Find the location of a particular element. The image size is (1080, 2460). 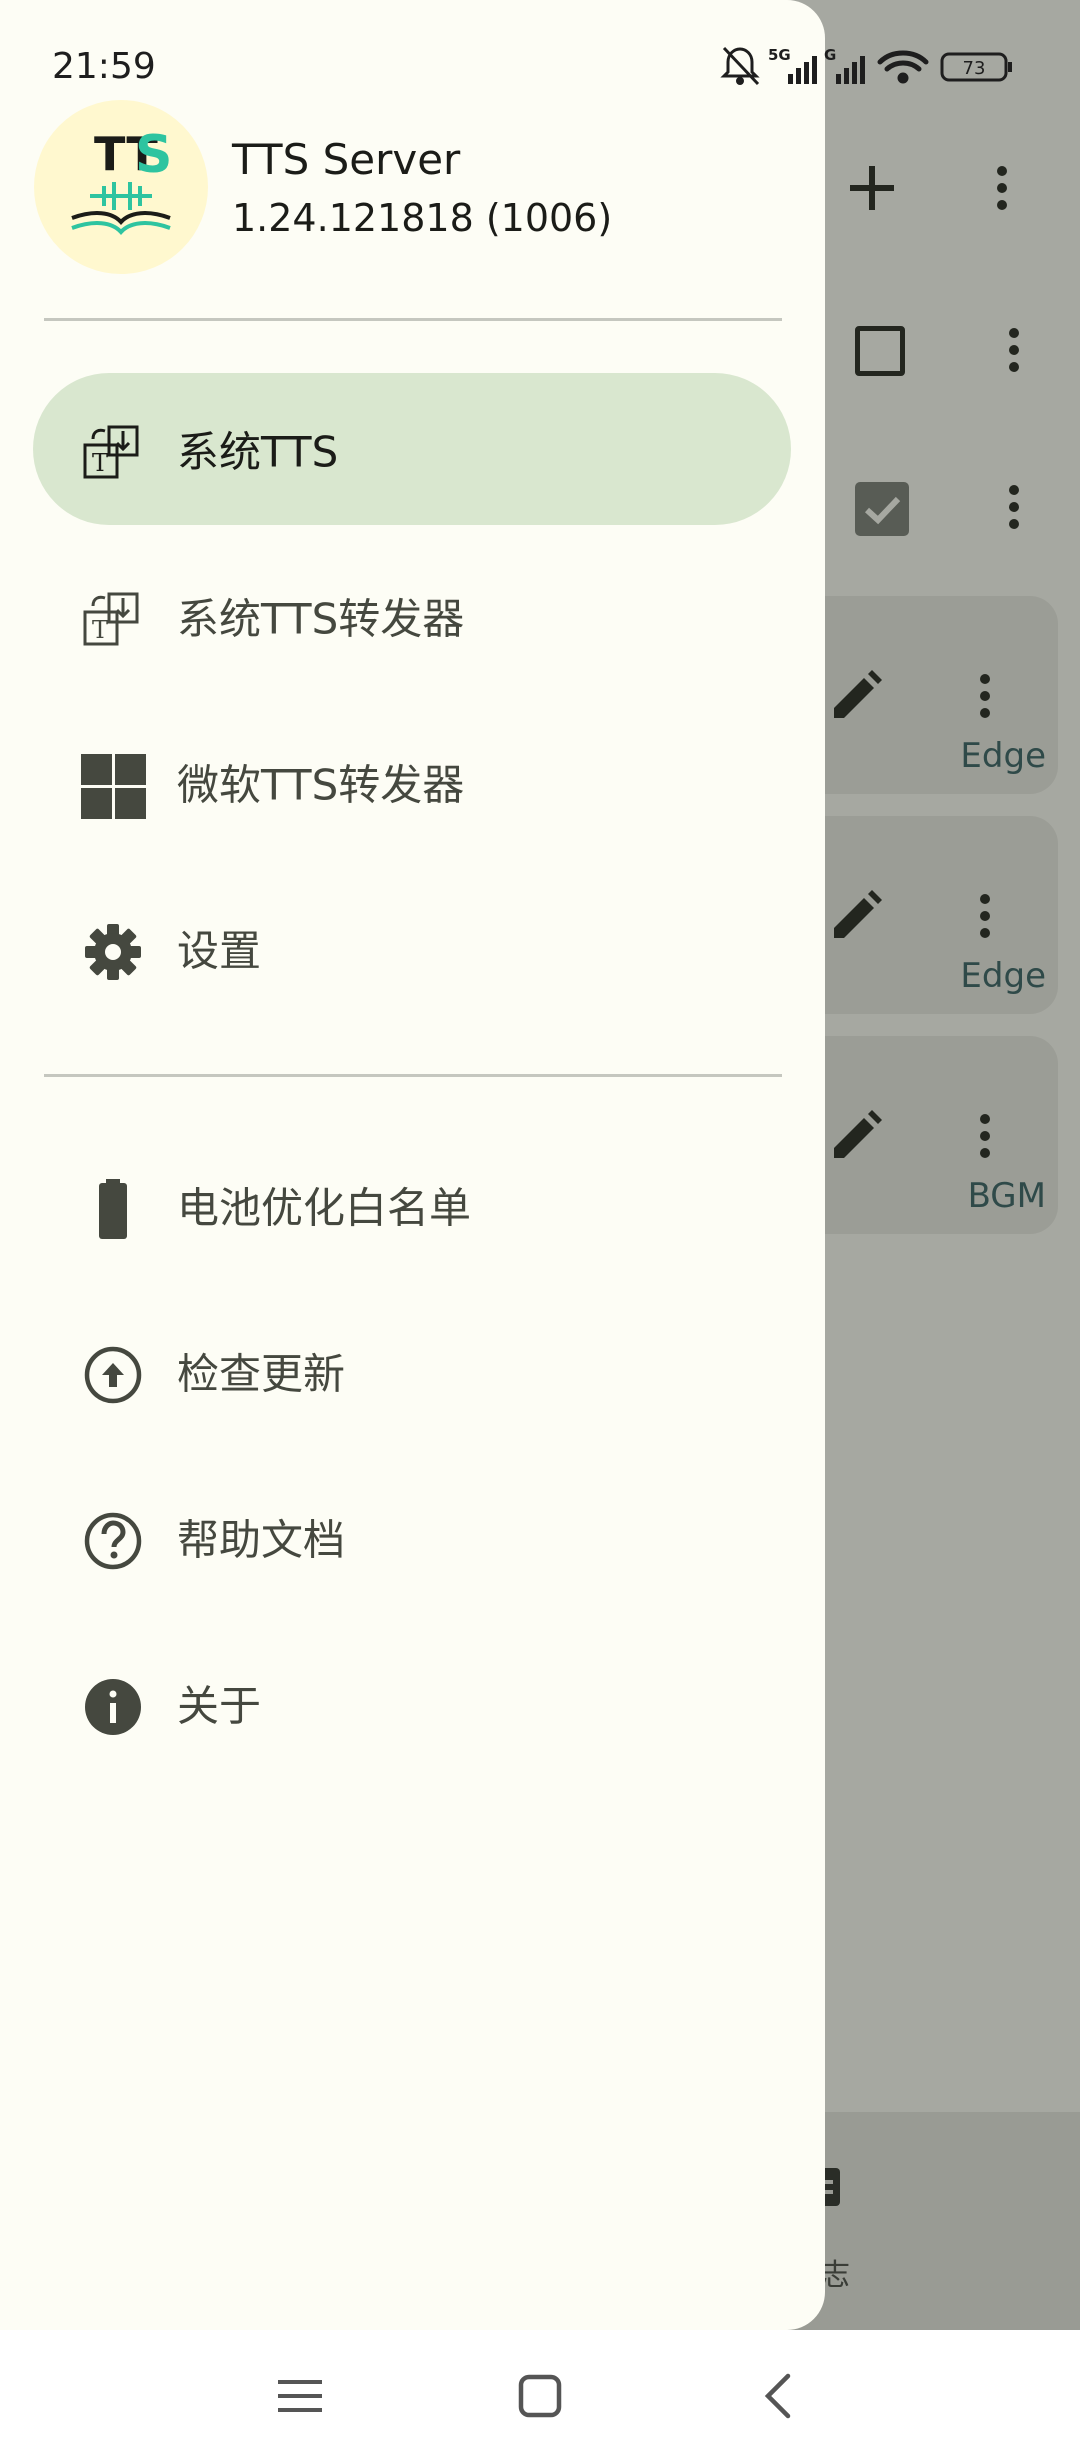

nav-item-label: 帮助文档 is located at coordinates (261, 1540).